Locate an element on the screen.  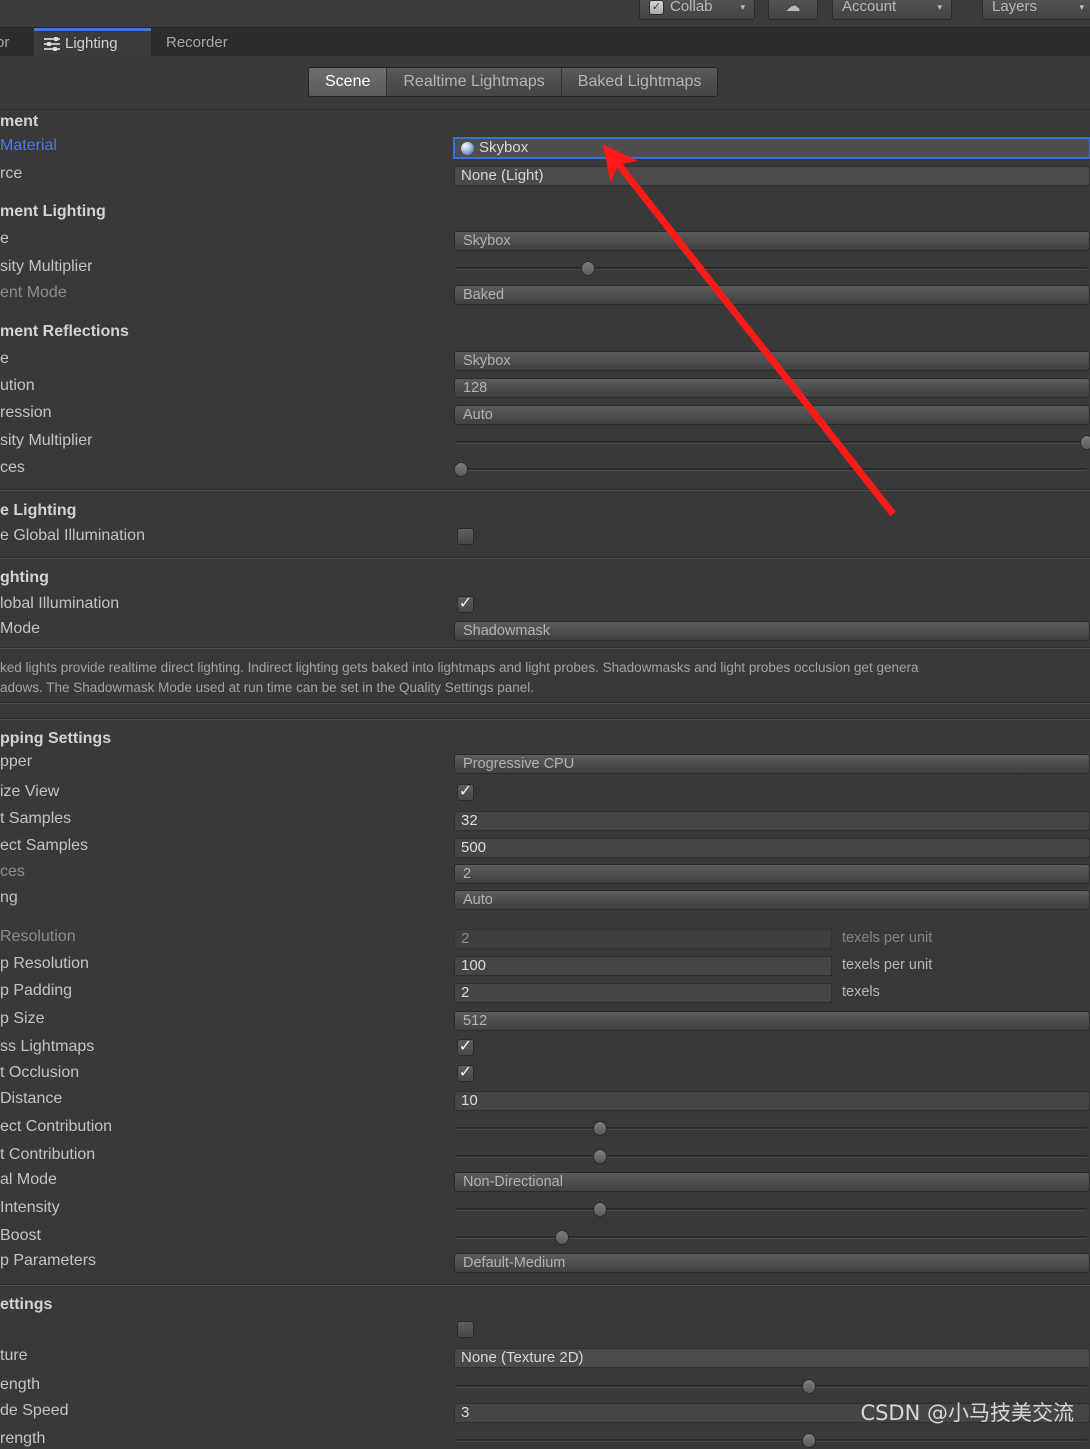
lighting-mode-bar: Scene Realtime Lightmaps Baked Lightmaps is located at coordinates (545, 83).